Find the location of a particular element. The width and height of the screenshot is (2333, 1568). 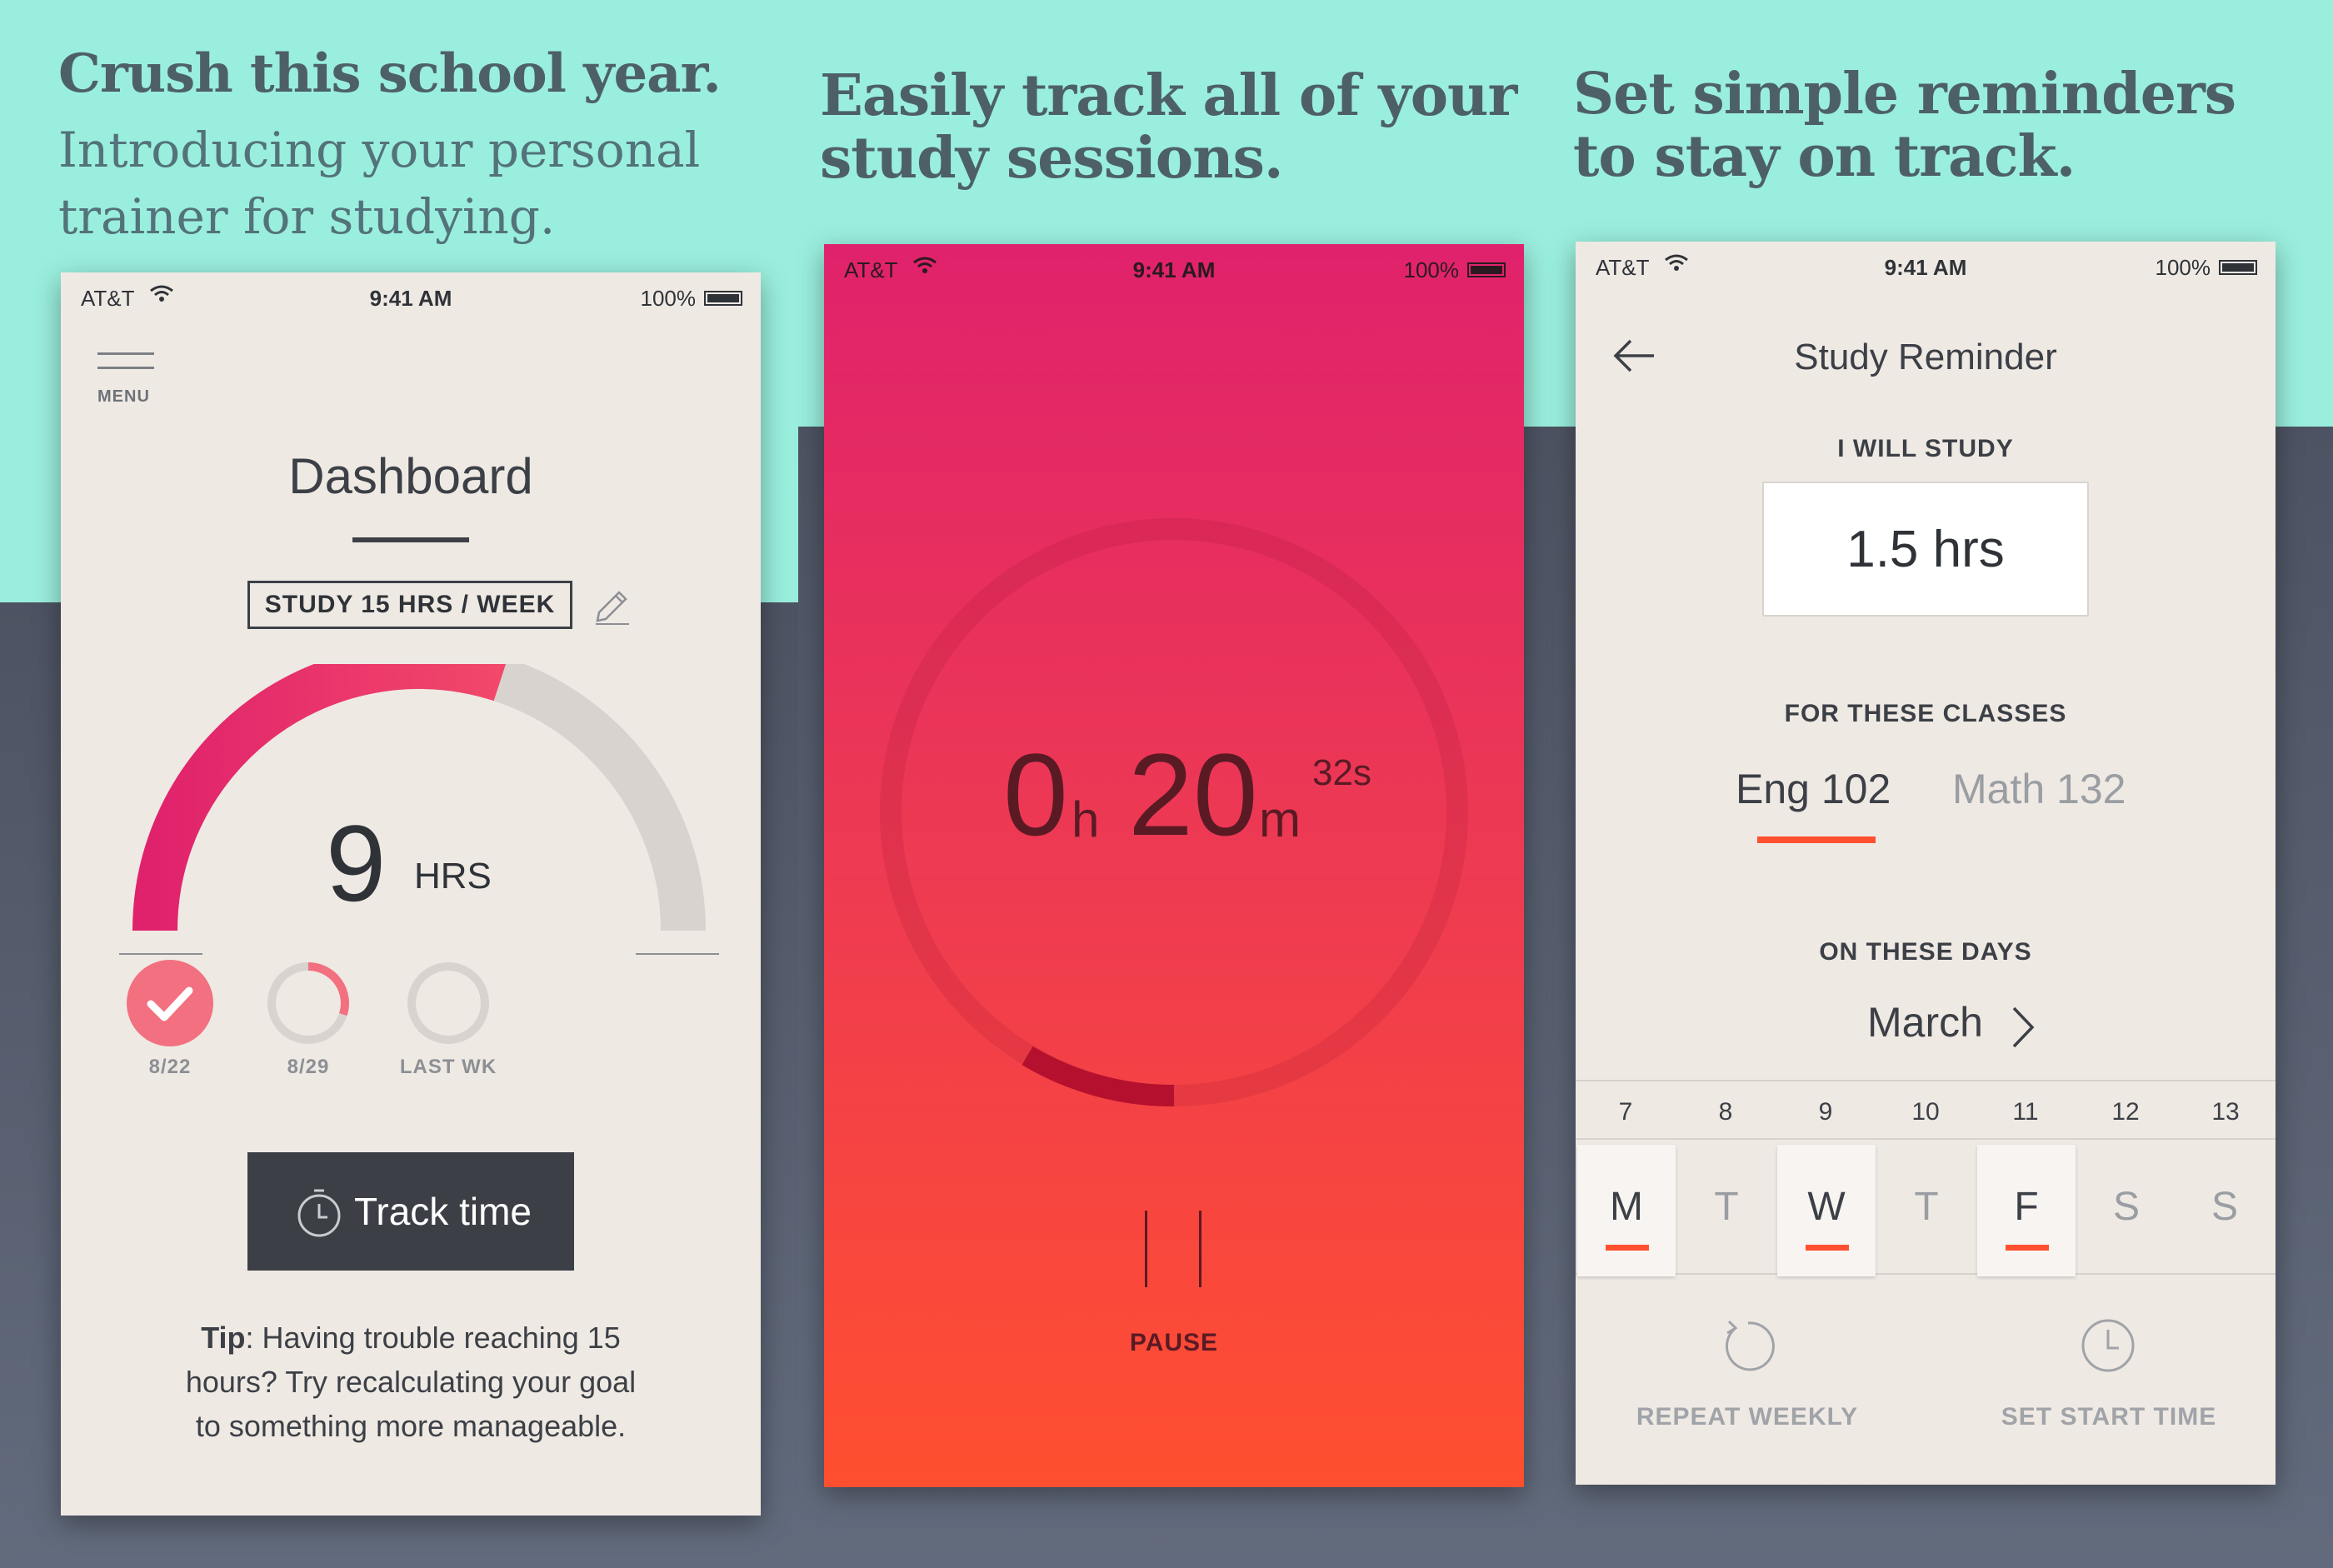

title-underline is located at coordinates (410, 539).